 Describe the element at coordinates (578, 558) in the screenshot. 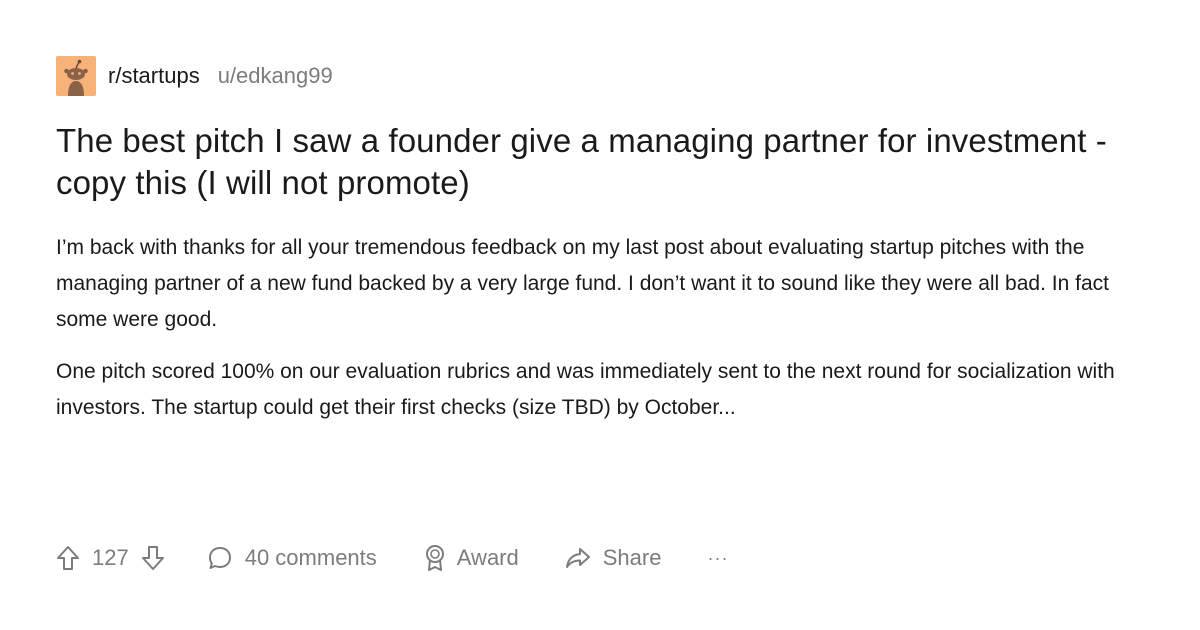

I see `share-arrow-icon` at that location.